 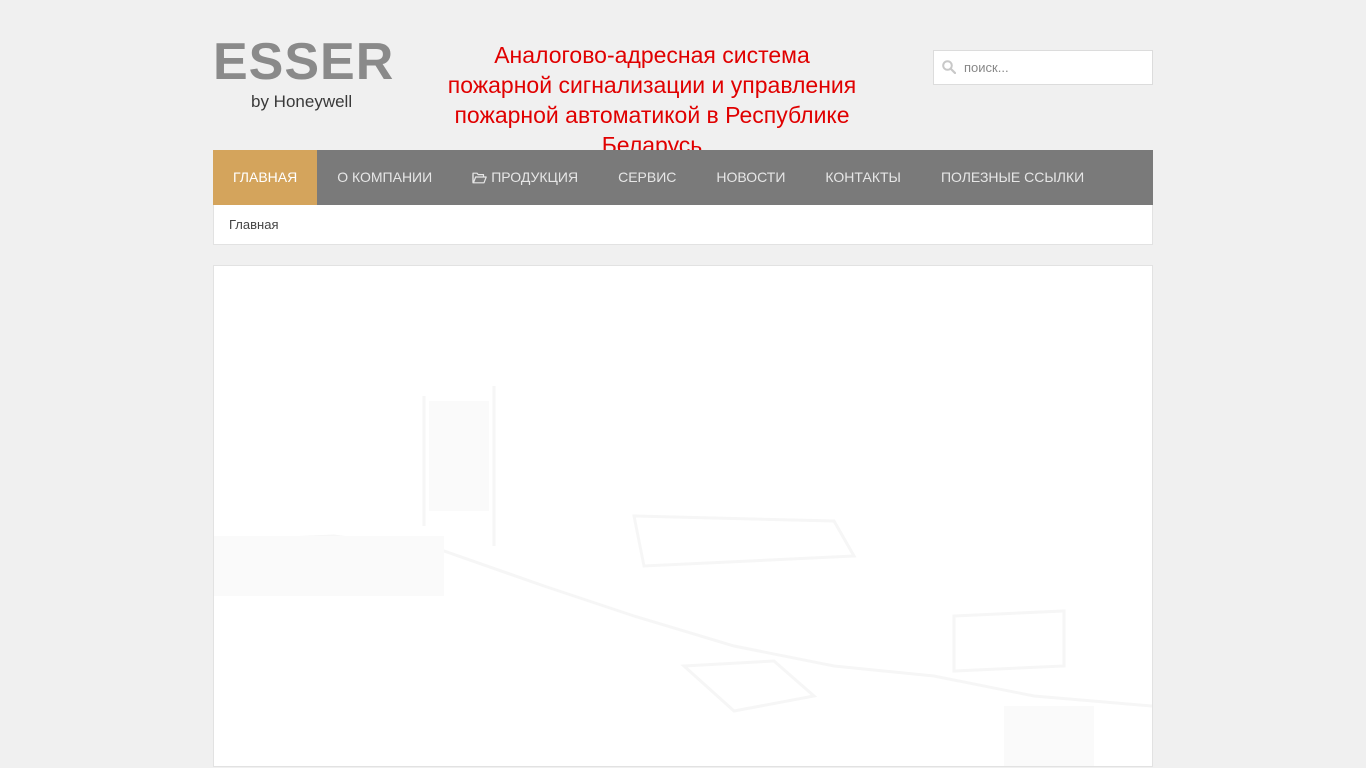 I want to click on nav-item-label: Продукция, so click(x=535, y=177).